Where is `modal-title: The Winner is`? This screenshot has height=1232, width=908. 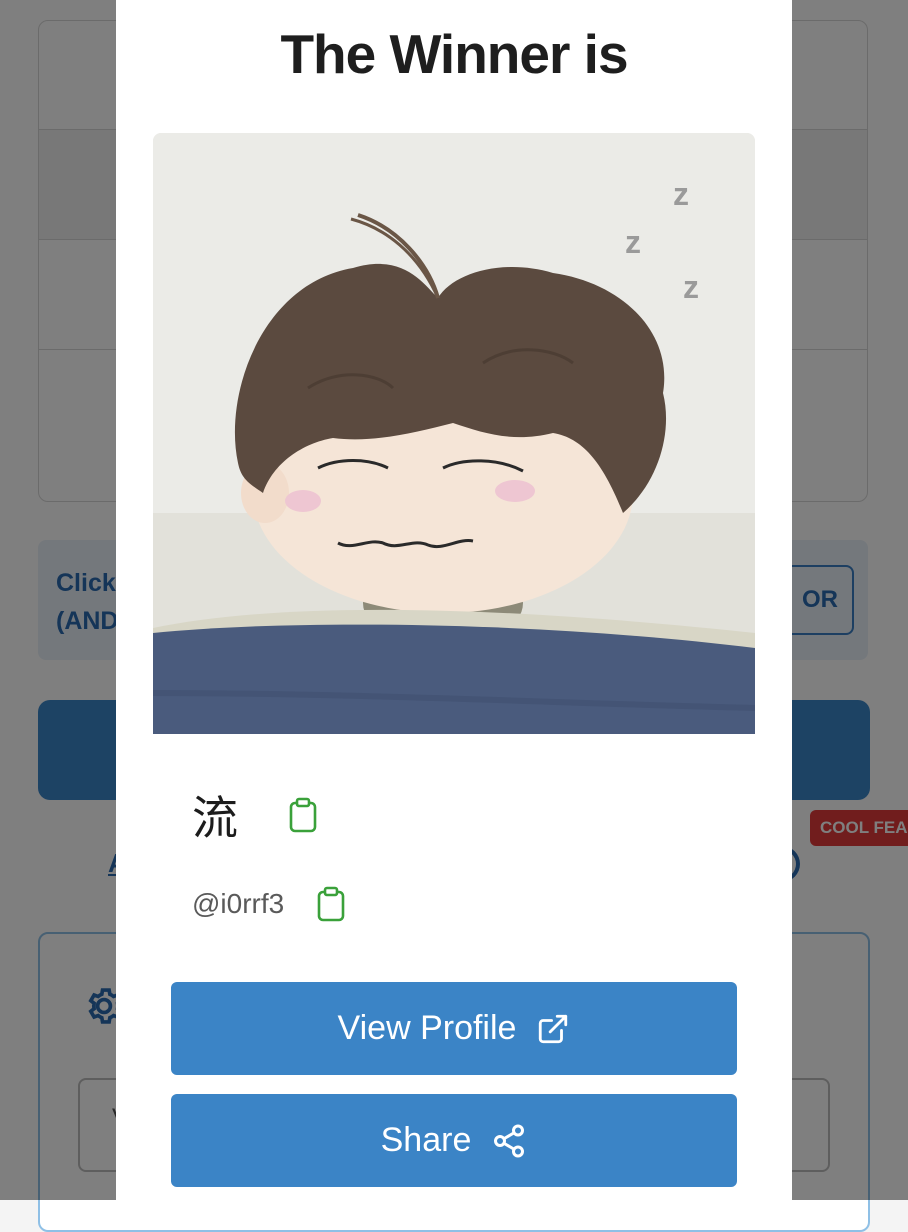
modal-title: The Winner is is located at coordinates (454, 54).